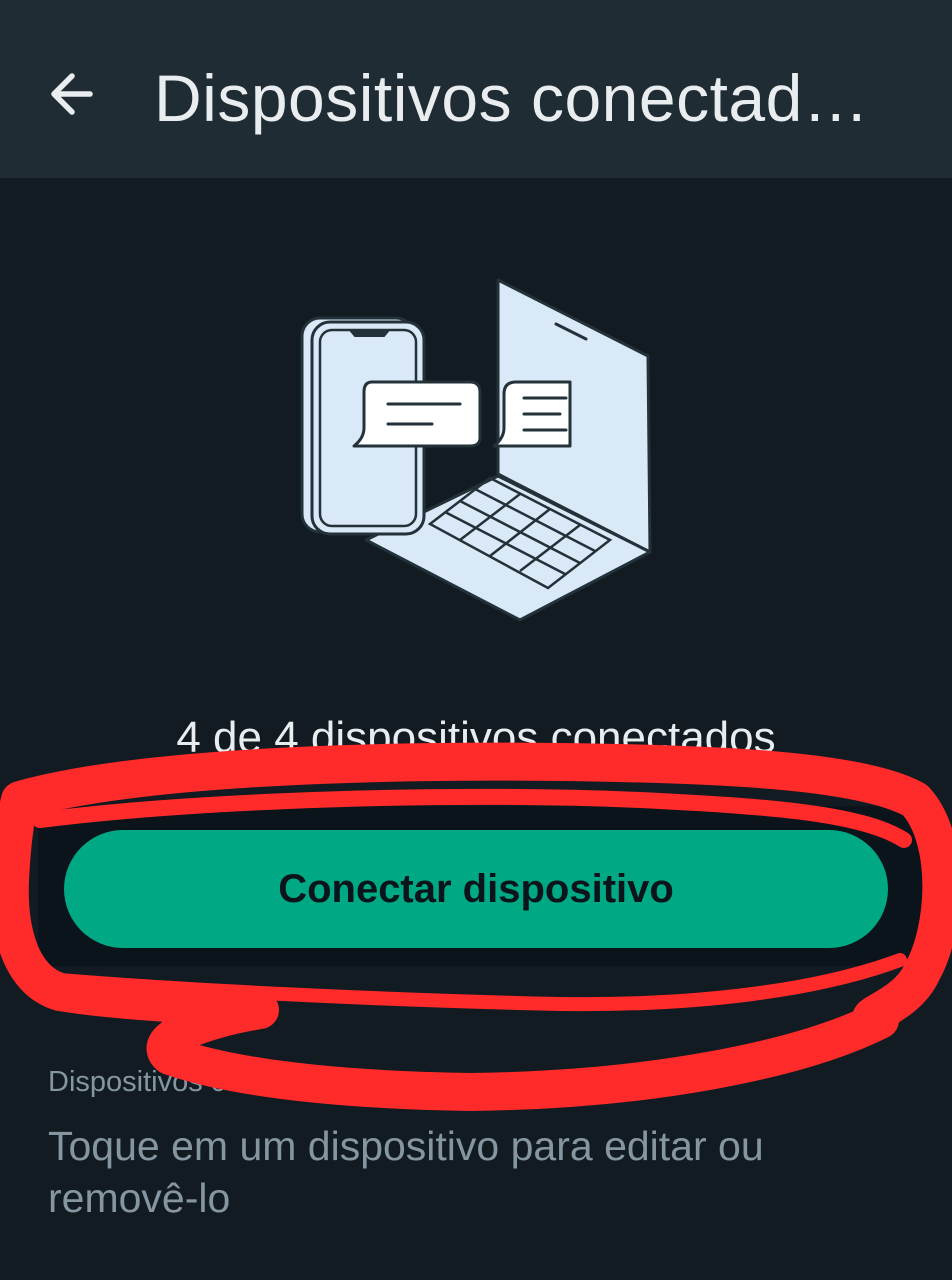 Image resolution: width=952 pixels, height=1280 pixels. I want to click on section-label: Dispositivos cone, so click(161, 1082).